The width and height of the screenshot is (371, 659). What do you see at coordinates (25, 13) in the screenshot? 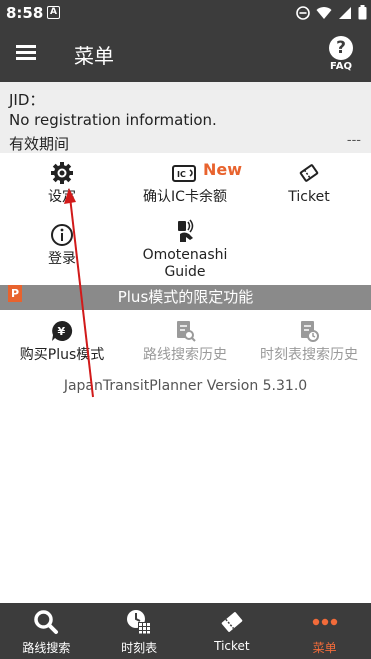
I see `status-time: 8:58` at bounding box center [25, 13].